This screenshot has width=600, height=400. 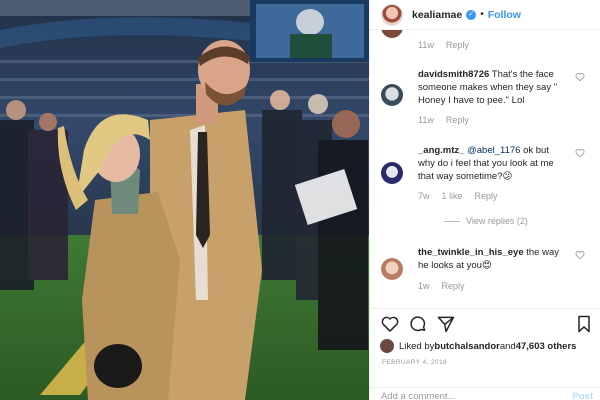 What do you see at coordinates (417, 346) in the screenshot?
I see `likes-prefix: Liked by` at bounding box center [417, 346].